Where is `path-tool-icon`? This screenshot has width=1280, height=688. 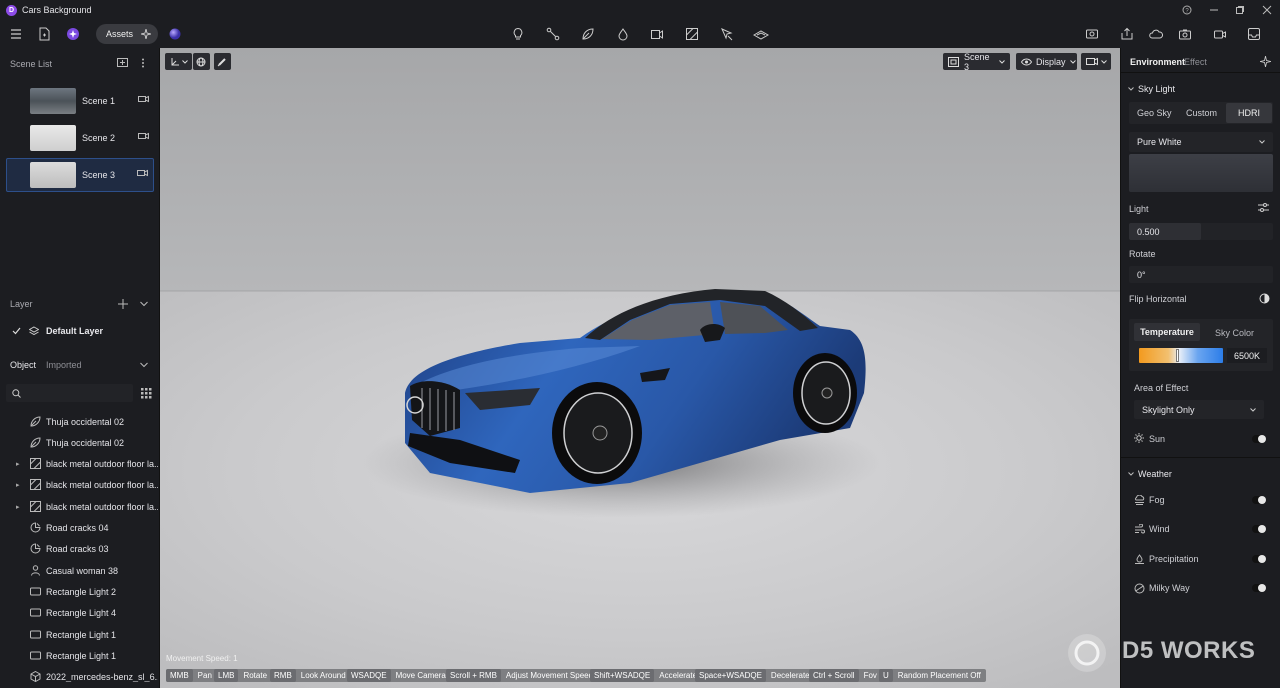
path-tool-icon is located at coordinates (553, 34).